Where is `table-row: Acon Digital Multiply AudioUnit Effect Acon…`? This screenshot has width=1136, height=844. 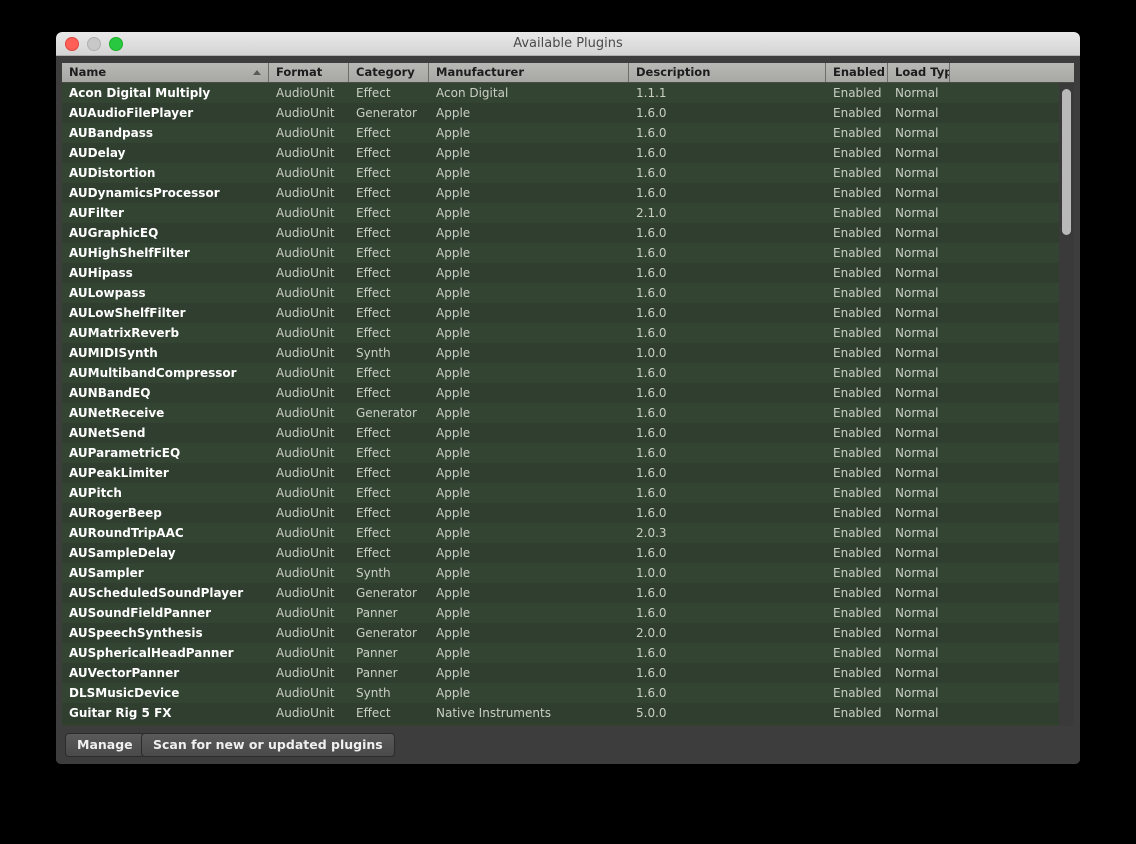
table-row: Acon Digital Multiply AudioUnit Effect Acon… is located at coordinates (568, 93).